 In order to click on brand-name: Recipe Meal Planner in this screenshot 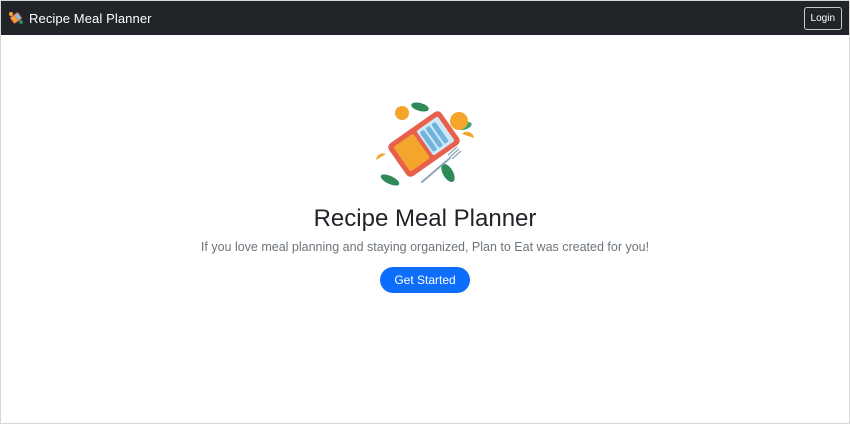, I will do `click(90, 18)`.